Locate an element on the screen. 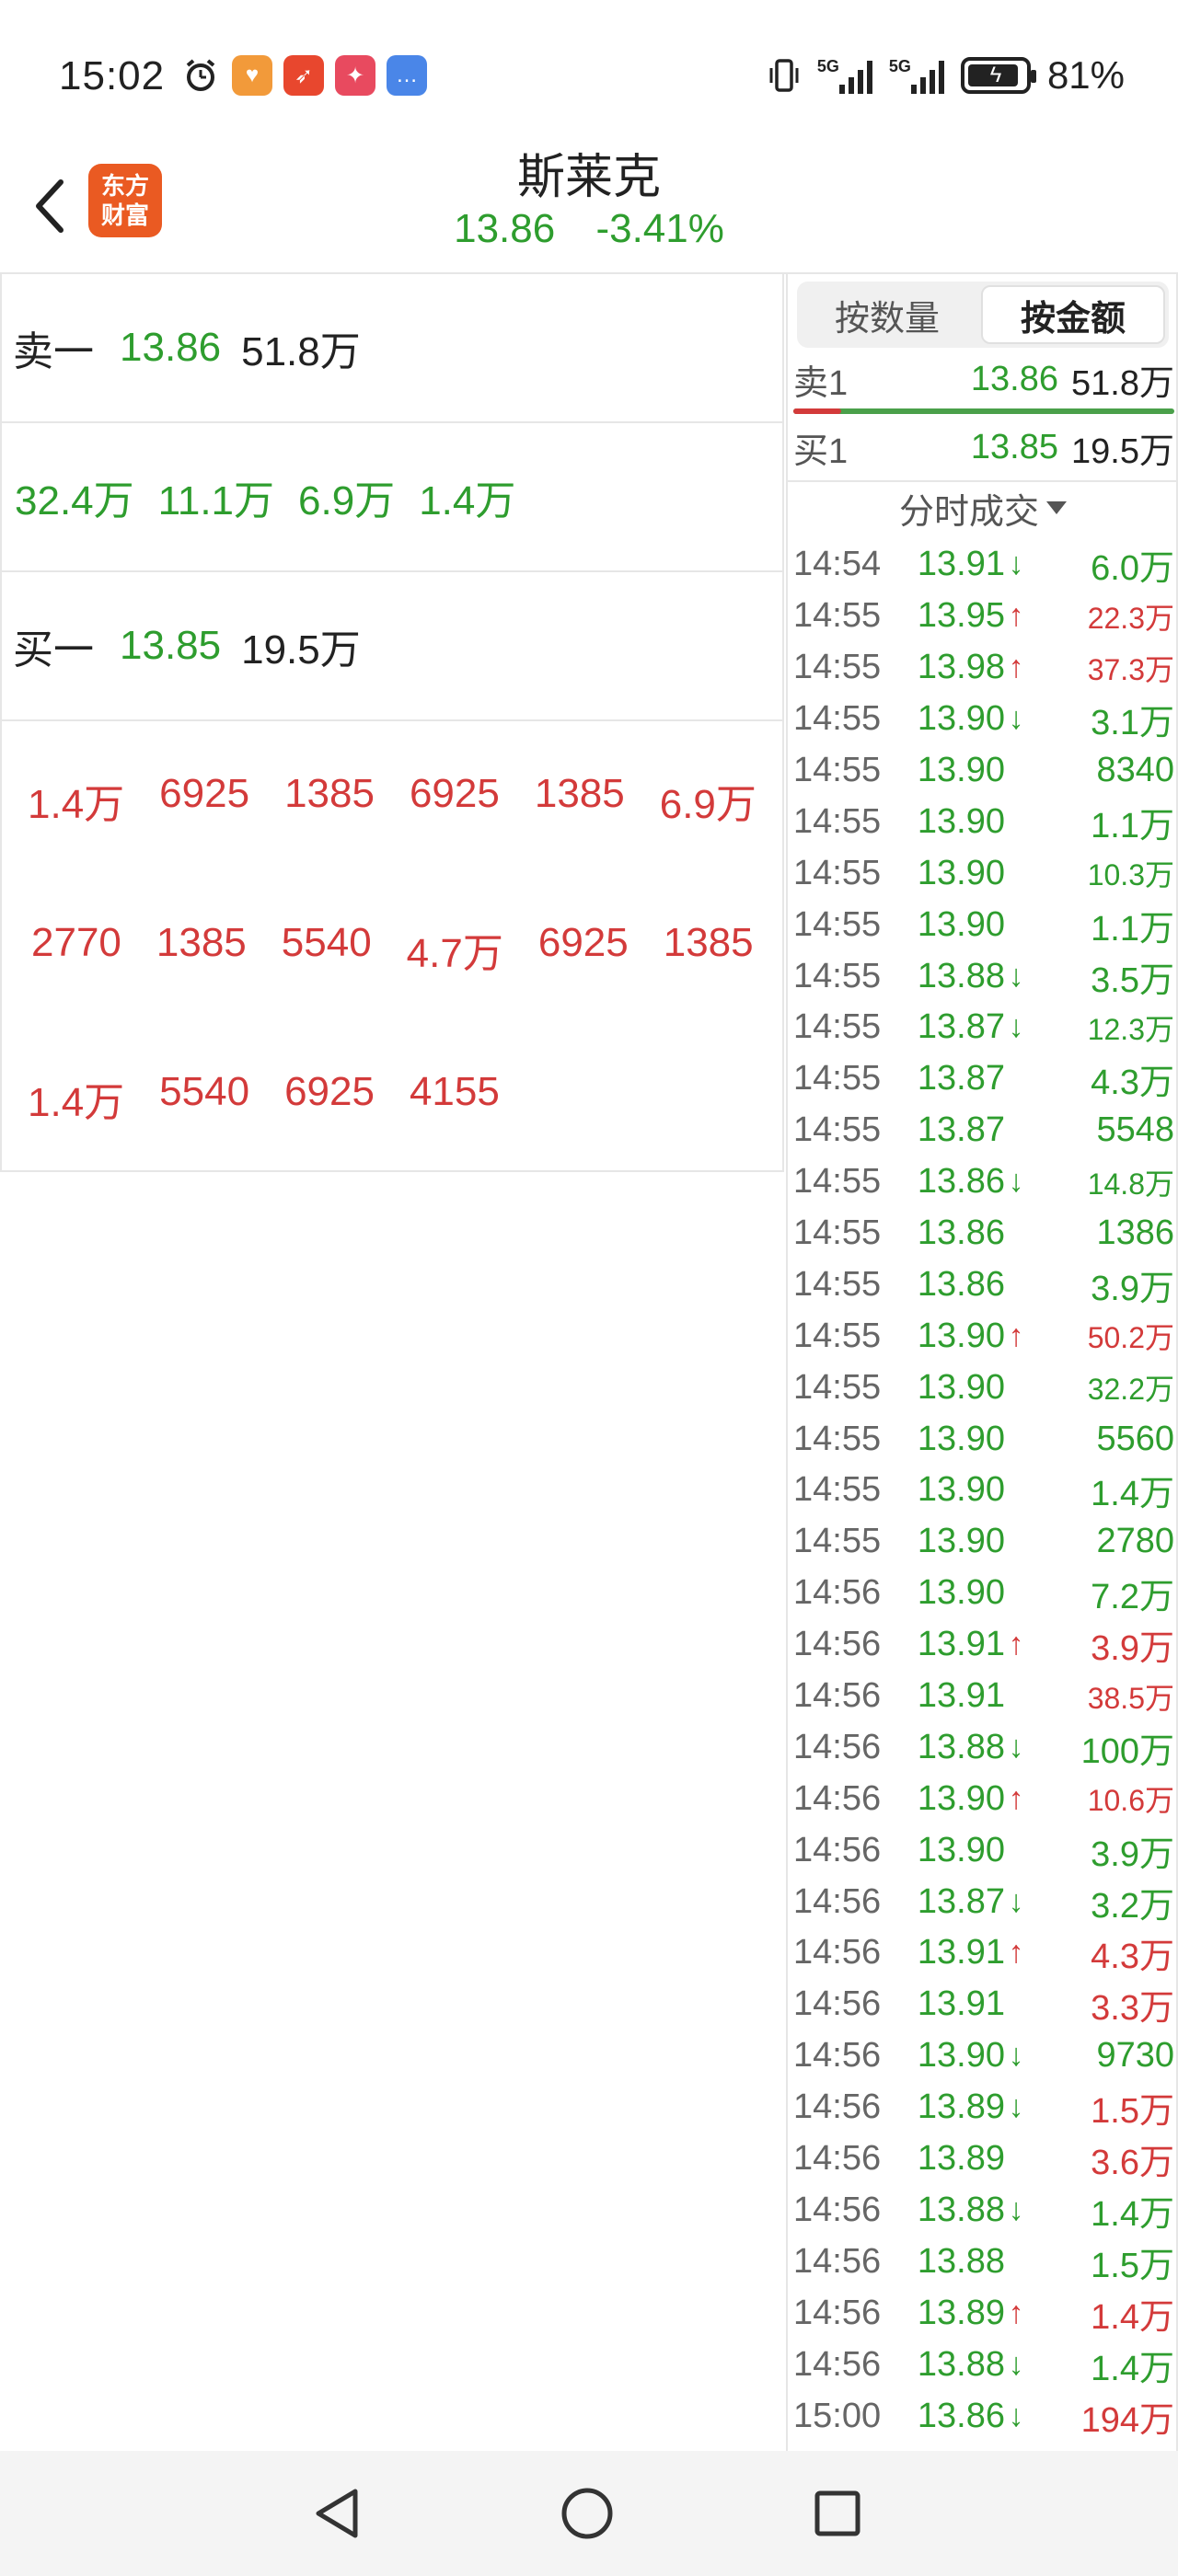  triangle-back-icon is located at coordinates (337, 2513).